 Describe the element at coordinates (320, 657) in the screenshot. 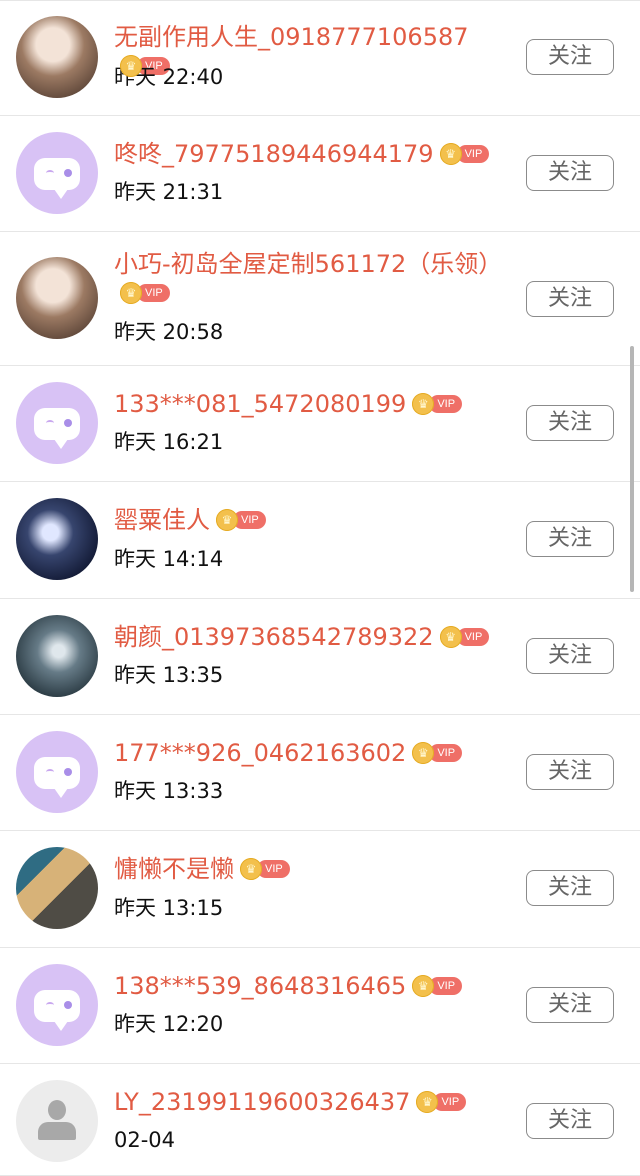

I see `list-item: 朝颜_01397368542789322 ♛ VIP 昨天 13:35 关注` at that location.